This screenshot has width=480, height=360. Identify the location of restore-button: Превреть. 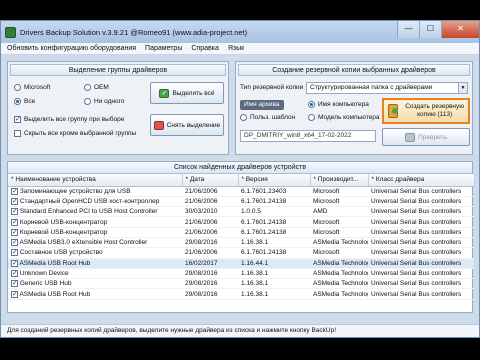
(426, 137).